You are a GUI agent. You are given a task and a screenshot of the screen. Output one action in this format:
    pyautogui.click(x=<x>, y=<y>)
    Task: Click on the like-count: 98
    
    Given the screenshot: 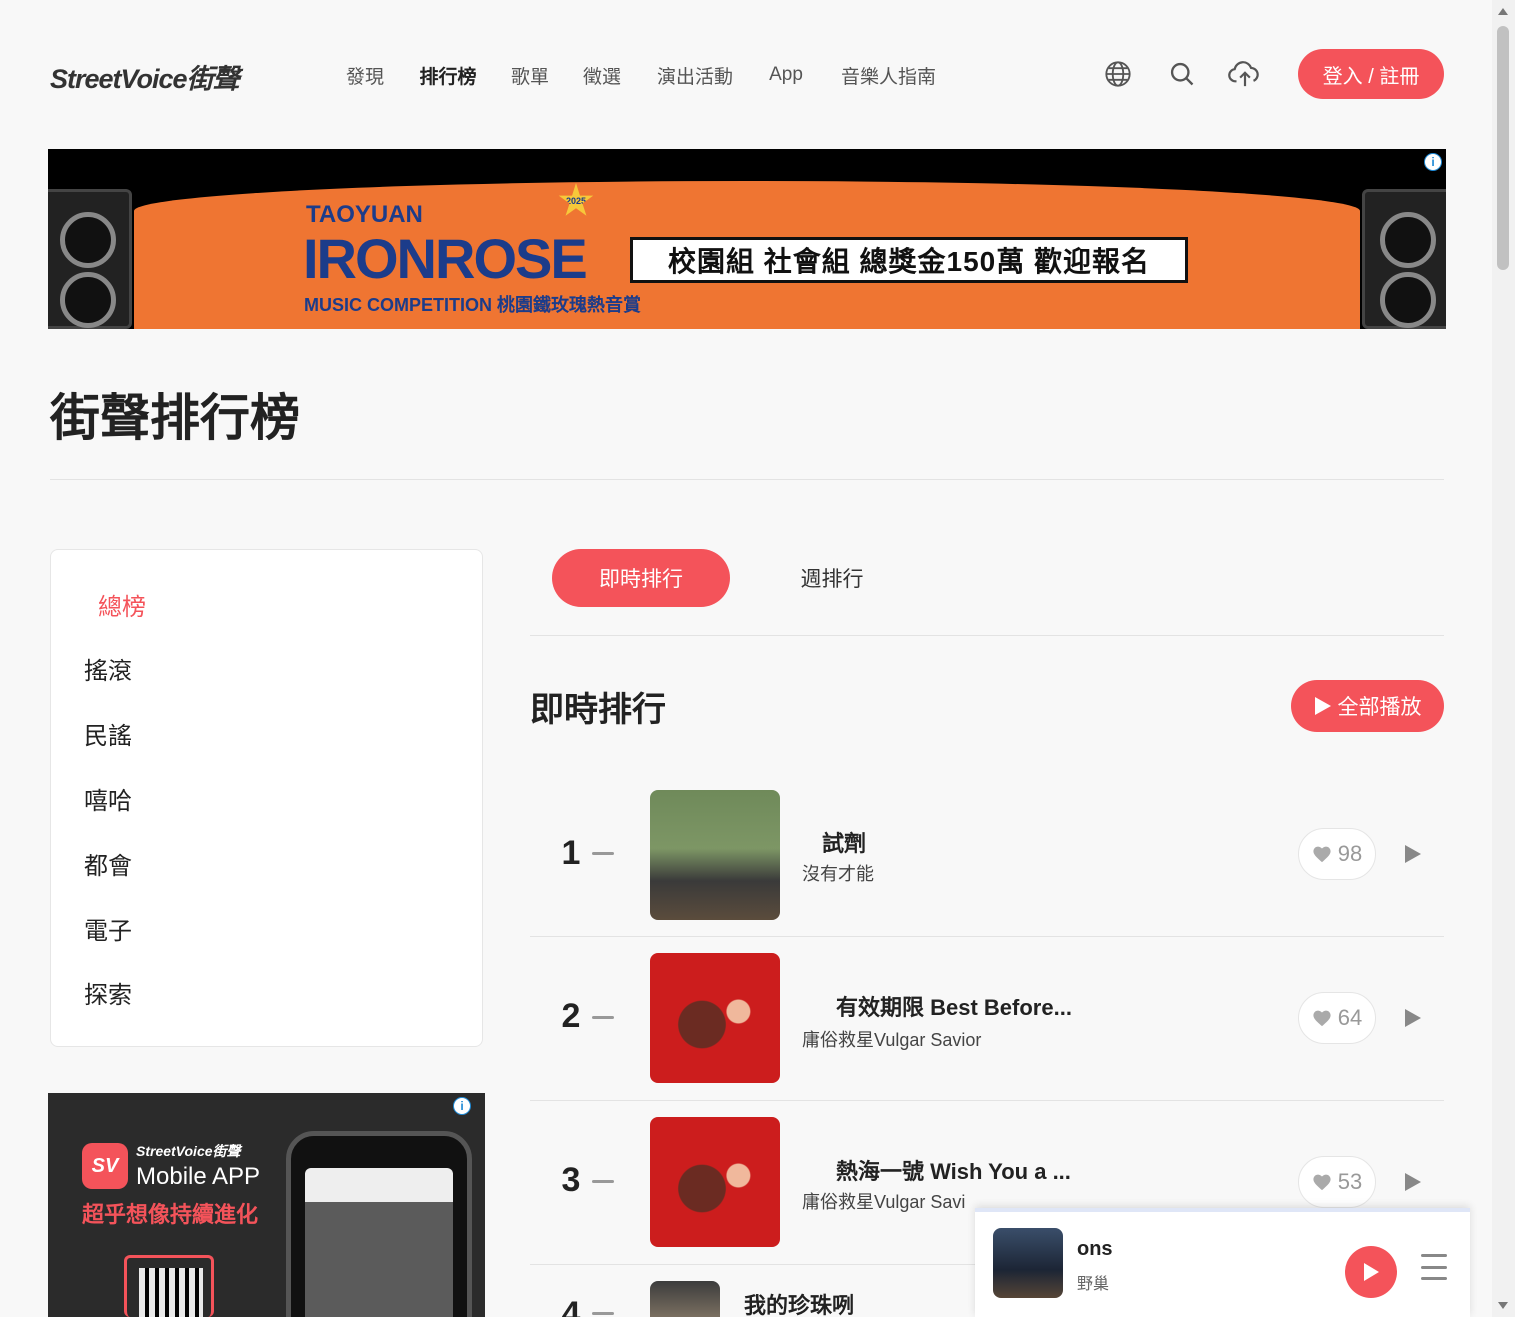 What is the action you would take?
    pyautogui.click(x=1350, y=853)
    